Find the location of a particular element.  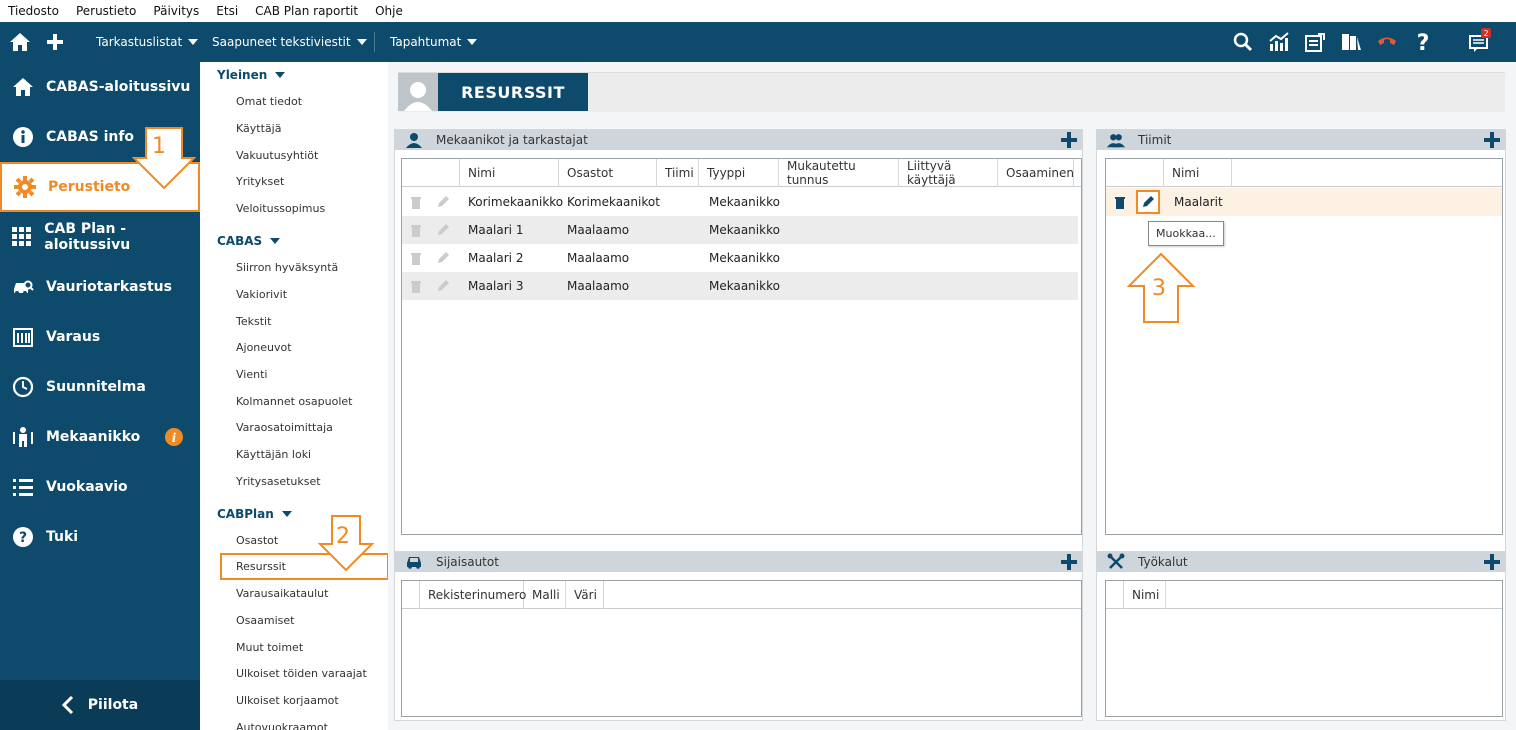

nav-cab-plan-aloitussivu: CAB Plan -aloitussivu is located at coordinates (100, 237).